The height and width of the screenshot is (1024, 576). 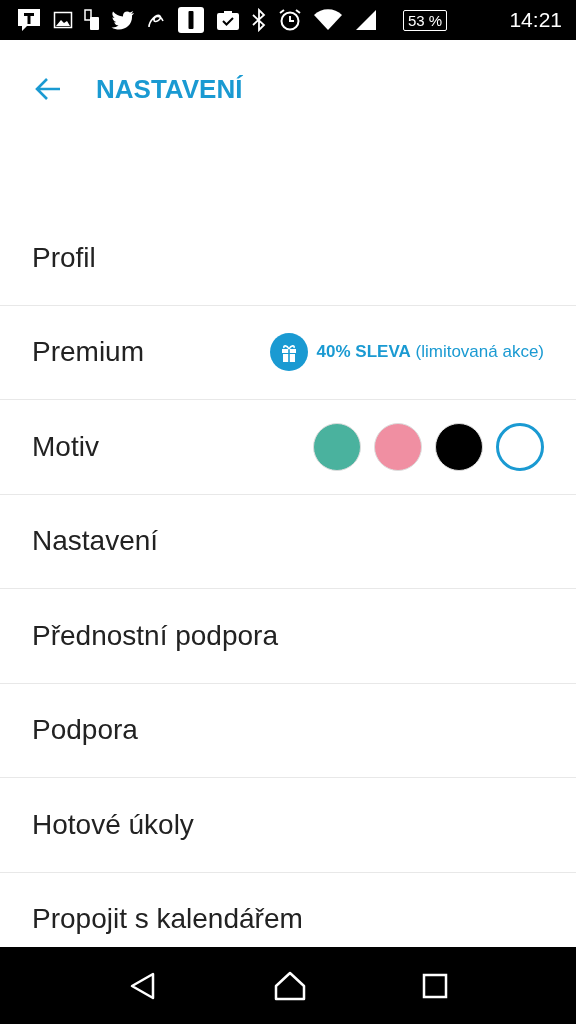 I want to click on row-label: Přednostní podpora, so click(x=155, y=635).